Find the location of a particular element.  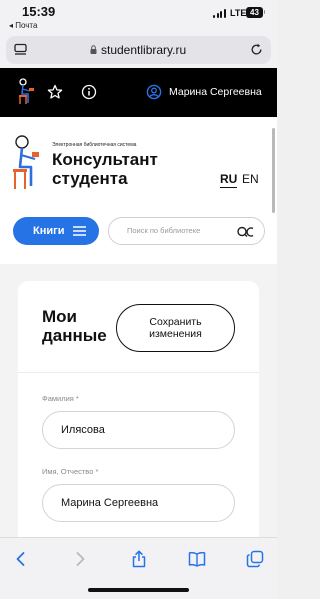

tabs-icon is located at coordinates (255, 559).